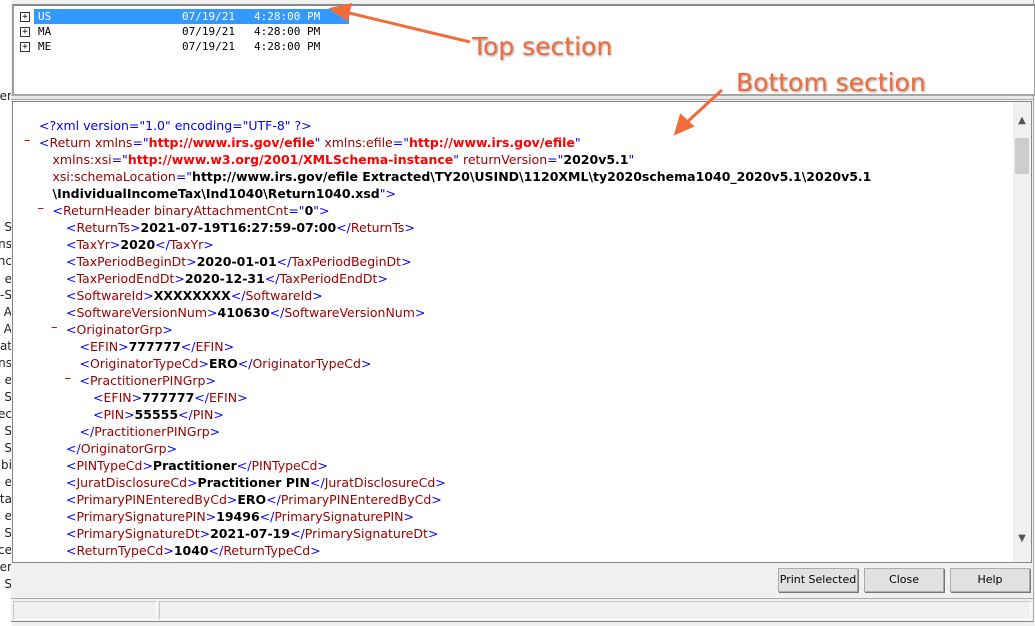 The height and width of the screenshot is (626, 1035). I want to click on bottom-arrow-line, so click(703, 107).